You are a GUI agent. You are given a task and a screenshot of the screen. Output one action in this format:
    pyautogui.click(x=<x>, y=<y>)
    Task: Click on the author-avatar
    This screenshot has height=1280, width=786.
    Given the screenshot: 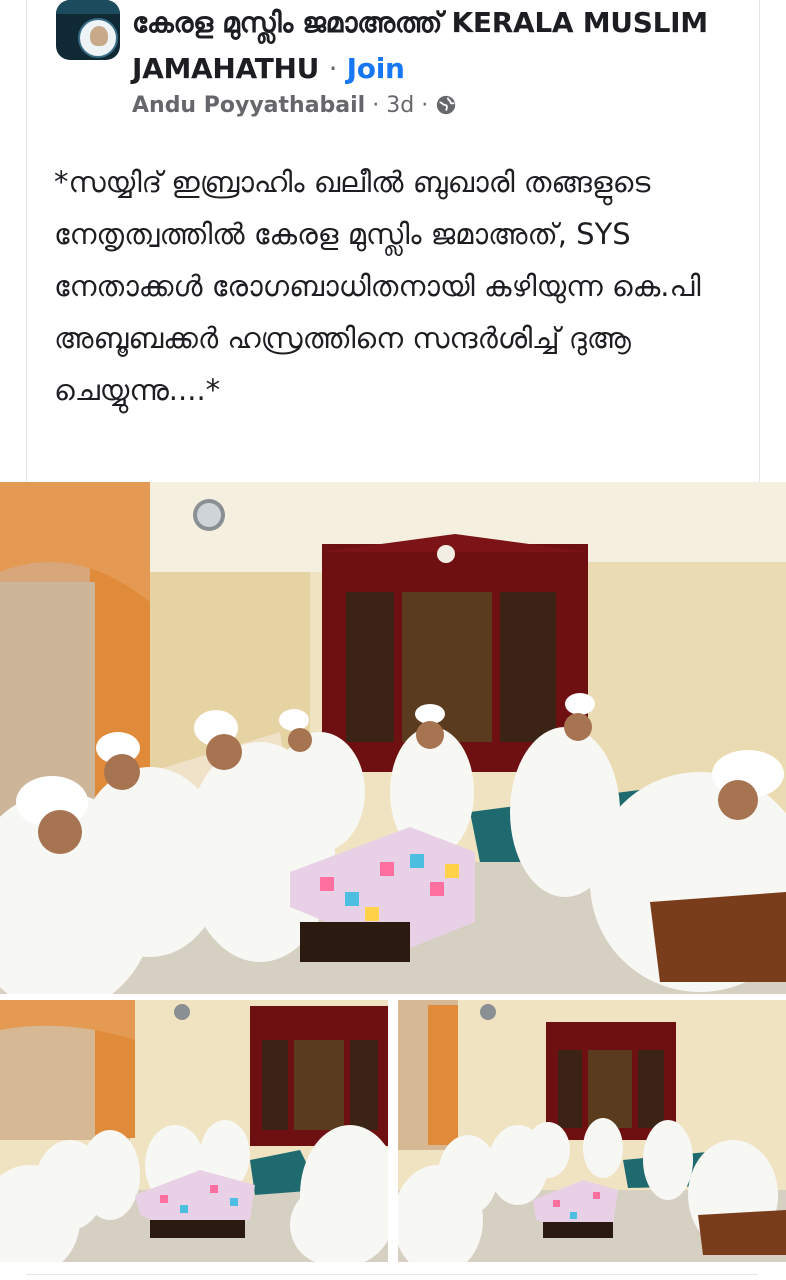 What is the action you would take?
    pyautogui.click(x=98, y=38)
    